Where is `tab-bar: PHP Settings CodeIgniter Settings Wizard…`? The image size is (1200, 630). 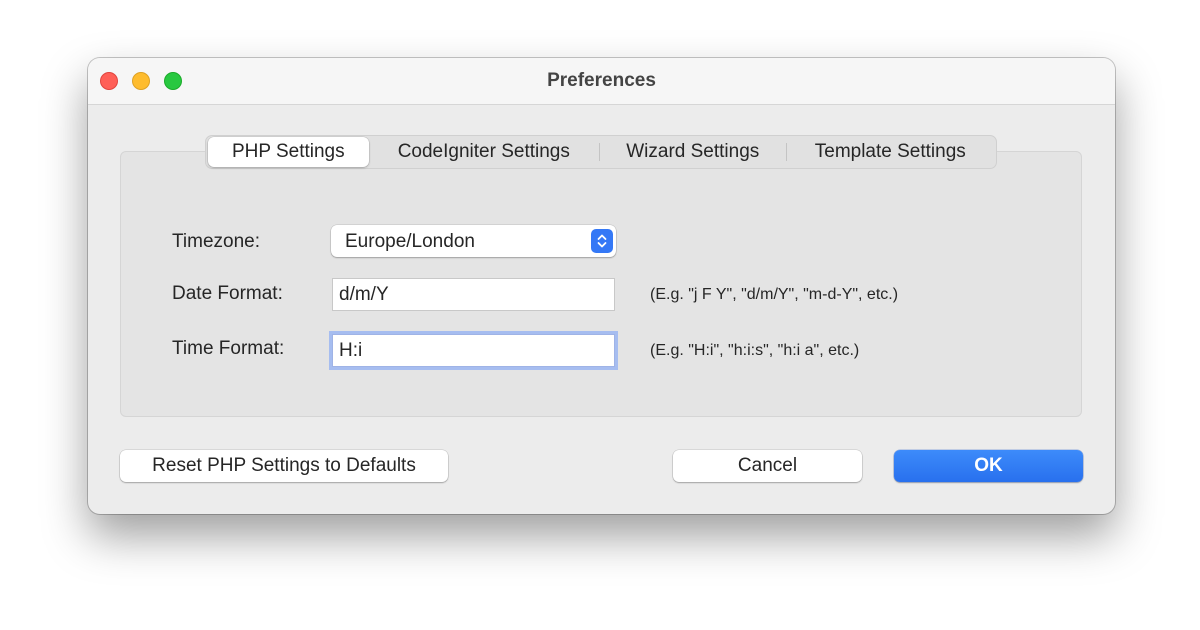 tab-bar: PHP Settings CodeIgniter Settings Wizard… is located at coordinates (601, 152).